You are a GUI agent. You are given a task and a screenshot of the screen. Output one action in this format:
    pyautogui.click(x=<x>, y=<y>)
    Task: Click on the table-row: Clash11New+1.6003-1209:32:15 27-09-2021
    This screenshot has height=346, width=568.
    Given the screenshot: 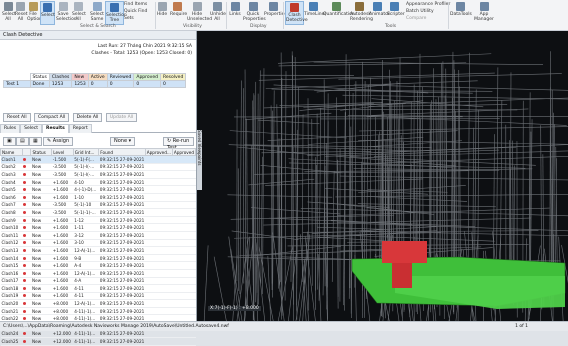 What is the action you would take?
    pyautogui.click(x=98, y=235)
    